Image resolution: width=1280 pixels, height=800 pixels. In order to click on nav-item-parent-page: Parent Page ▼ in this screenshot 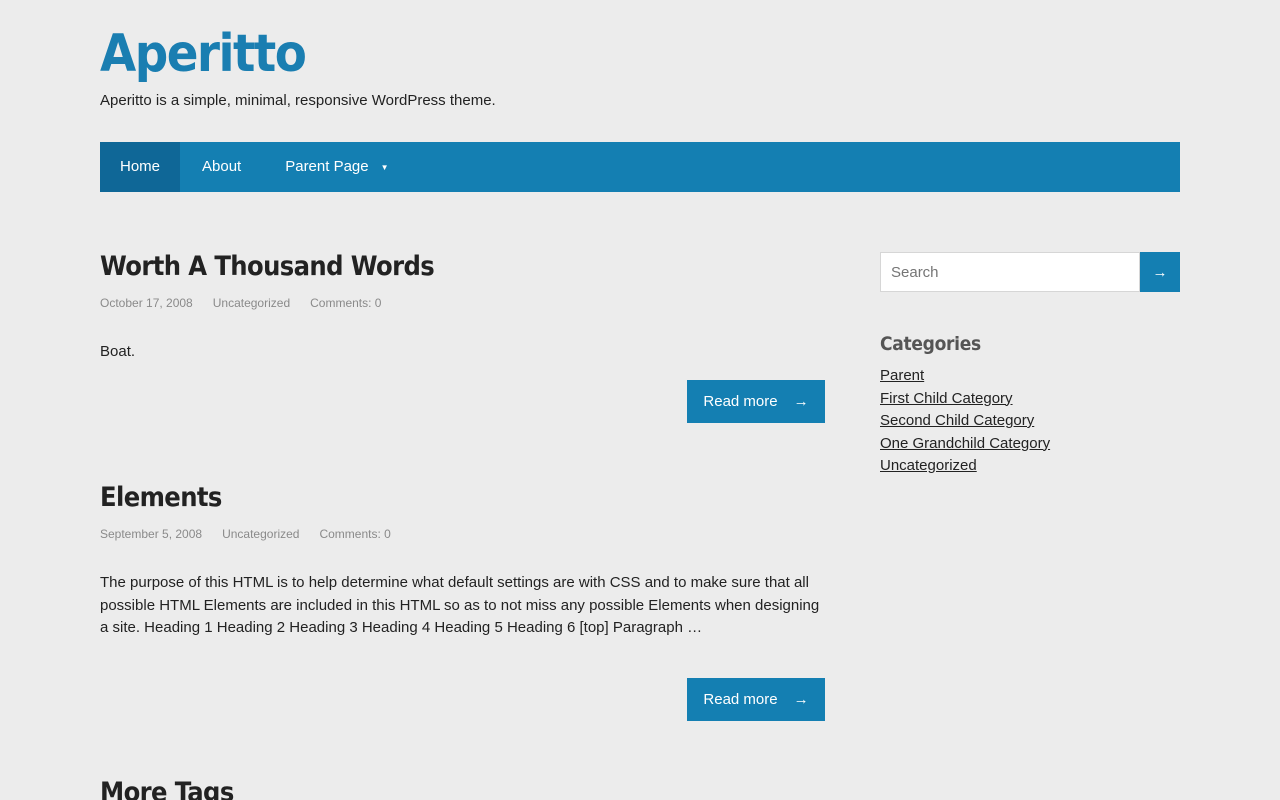, I will do `click(336, 167)`.